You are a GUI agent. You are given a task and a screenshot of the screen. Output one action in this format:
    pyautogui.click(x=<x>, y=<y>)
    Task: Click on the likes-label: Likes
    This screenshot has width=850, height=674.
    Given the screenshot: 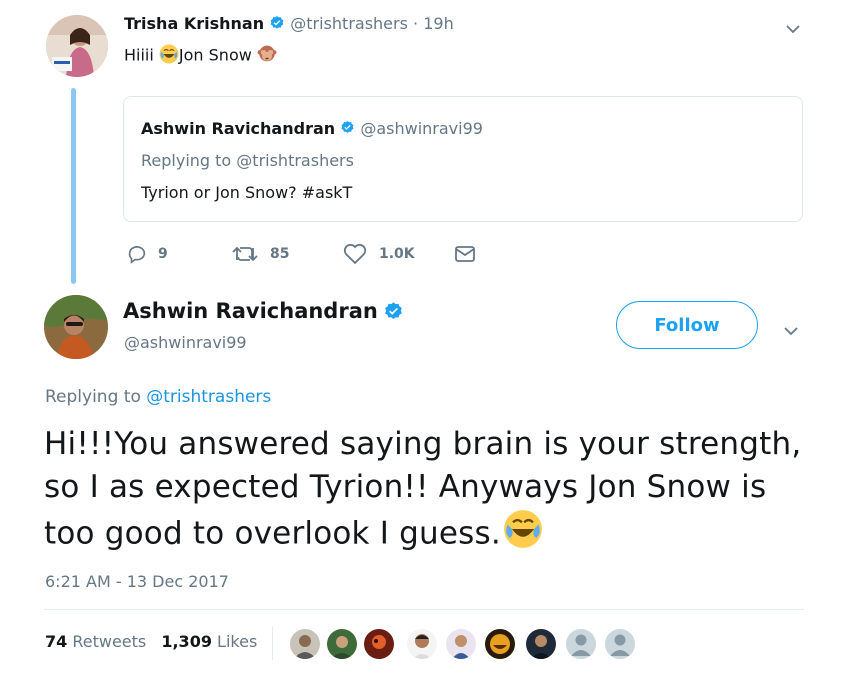 What is the action you would take?
    pyautogui.click(x=234, y=641)
    